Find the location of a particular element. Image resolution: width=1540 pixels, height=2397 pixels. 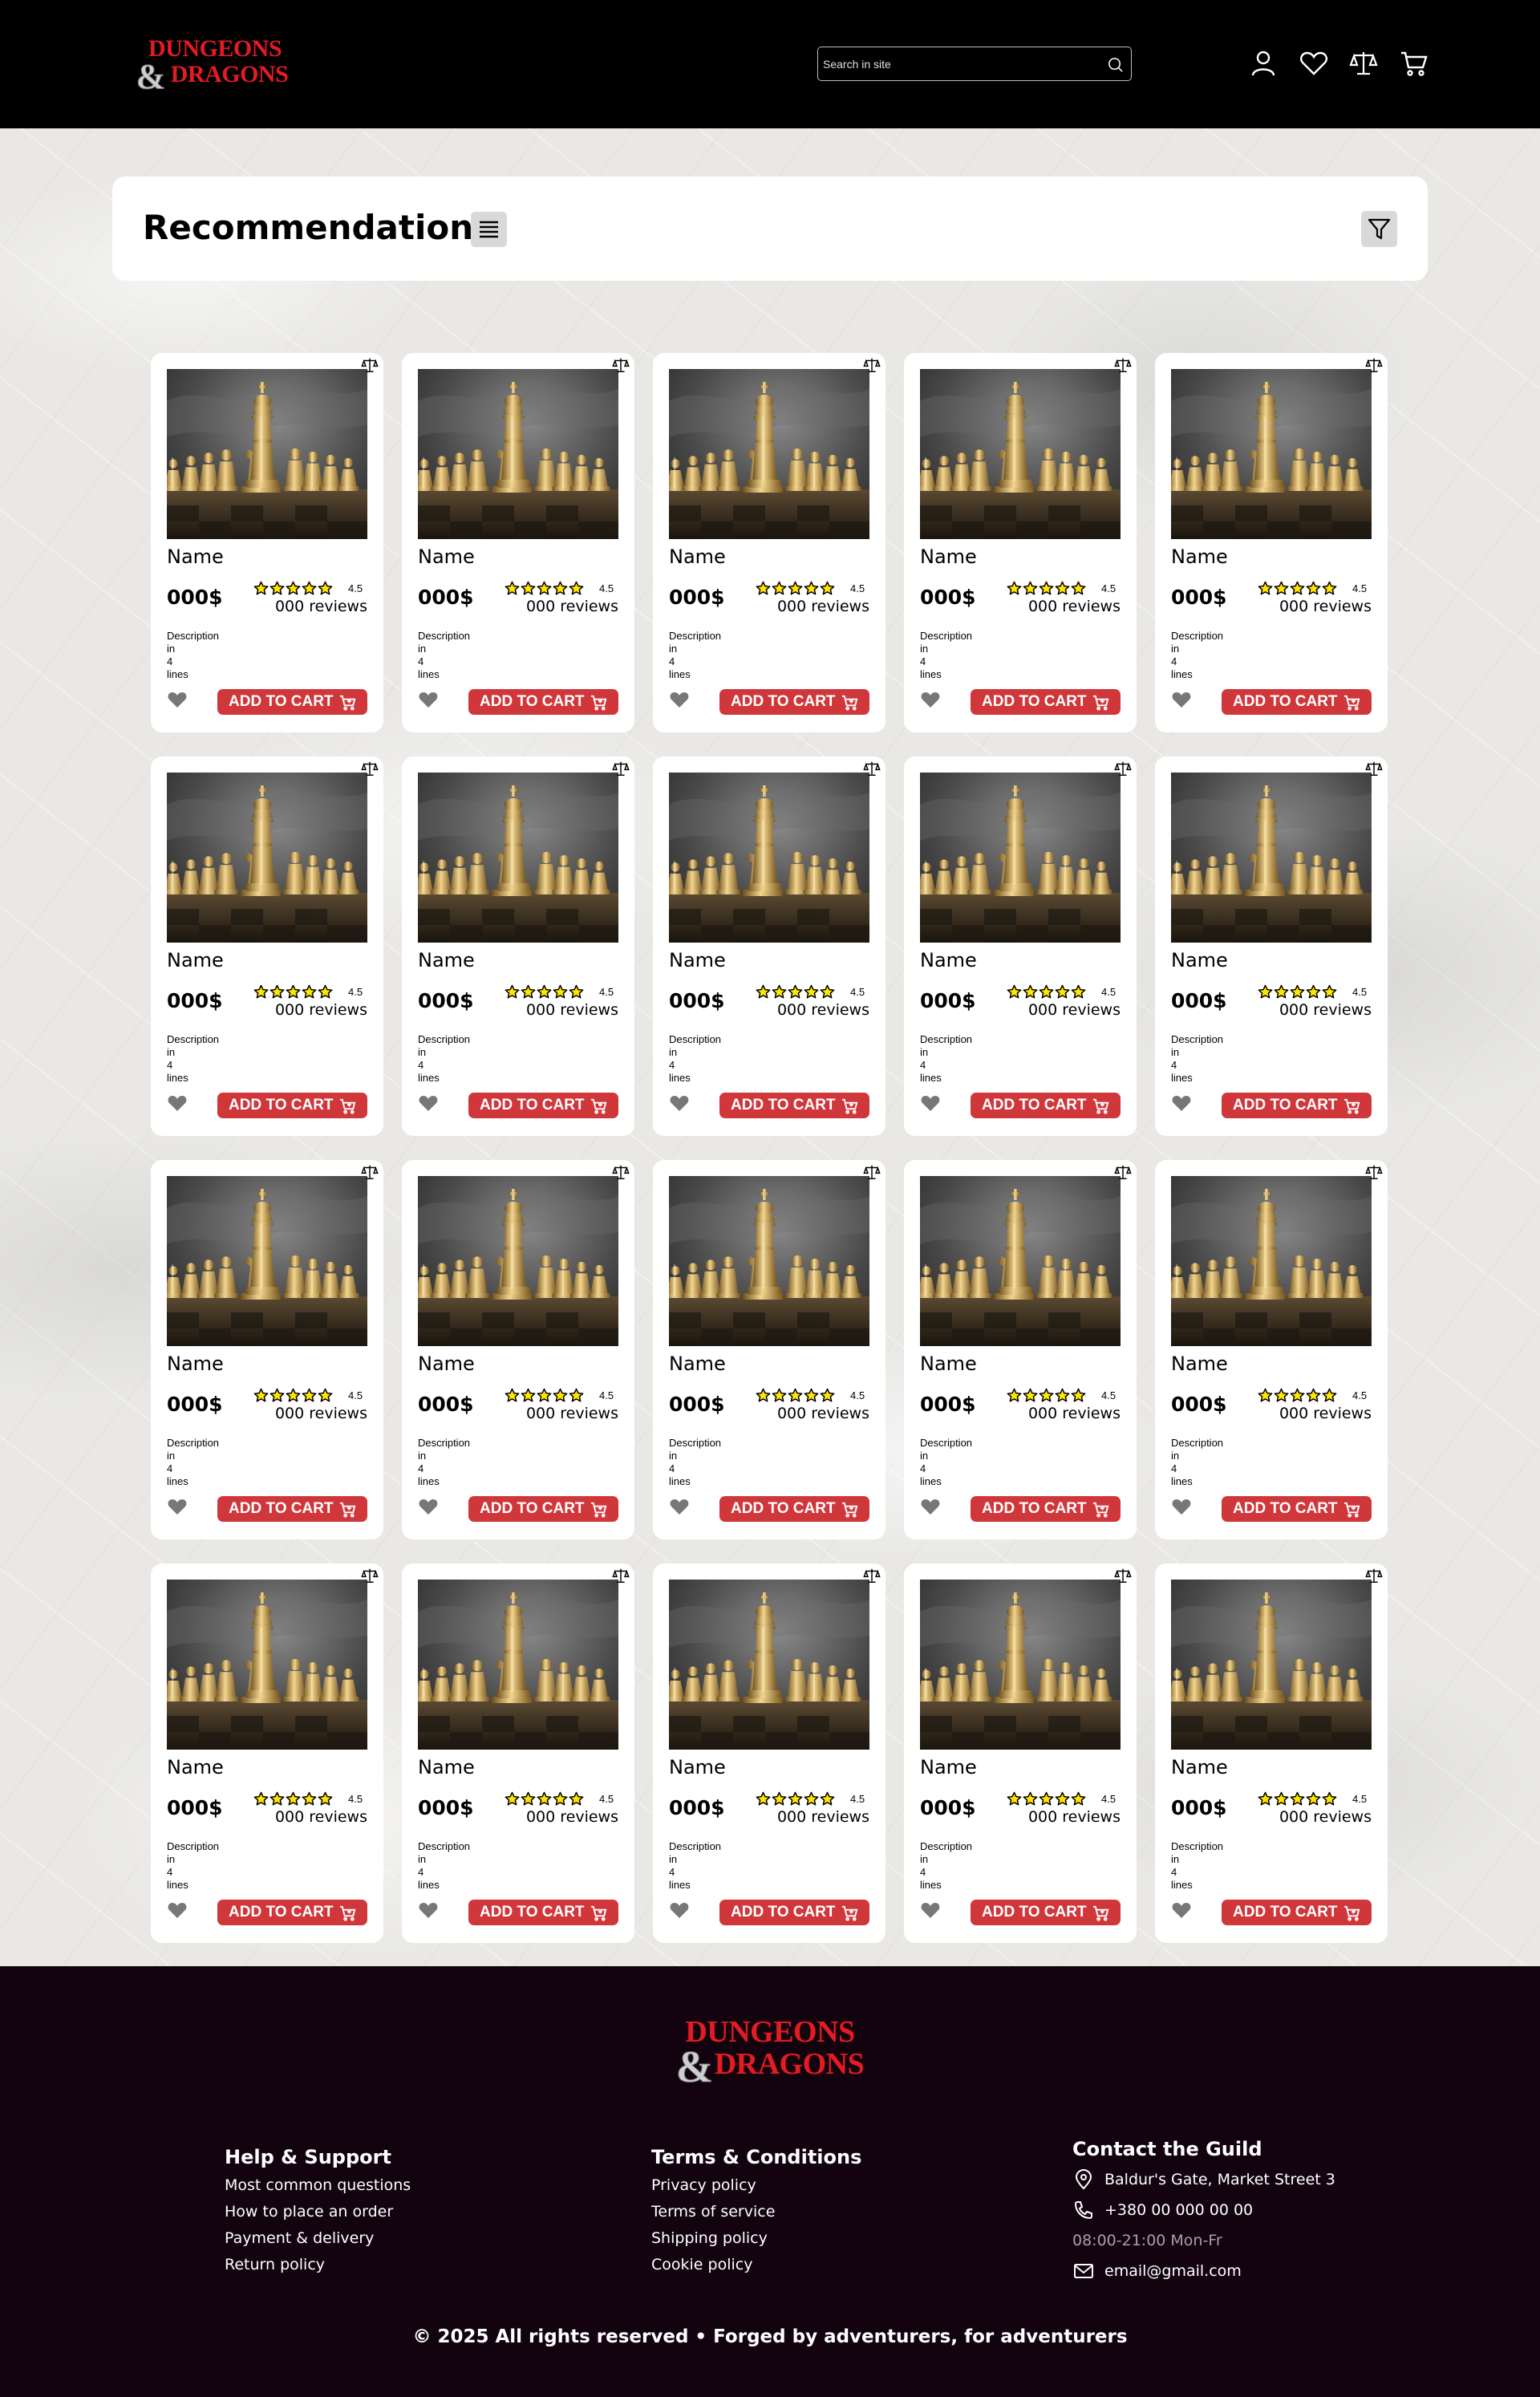

contact-phone: +380 00 000 00 00 is located at coordinates (1203, 2210).